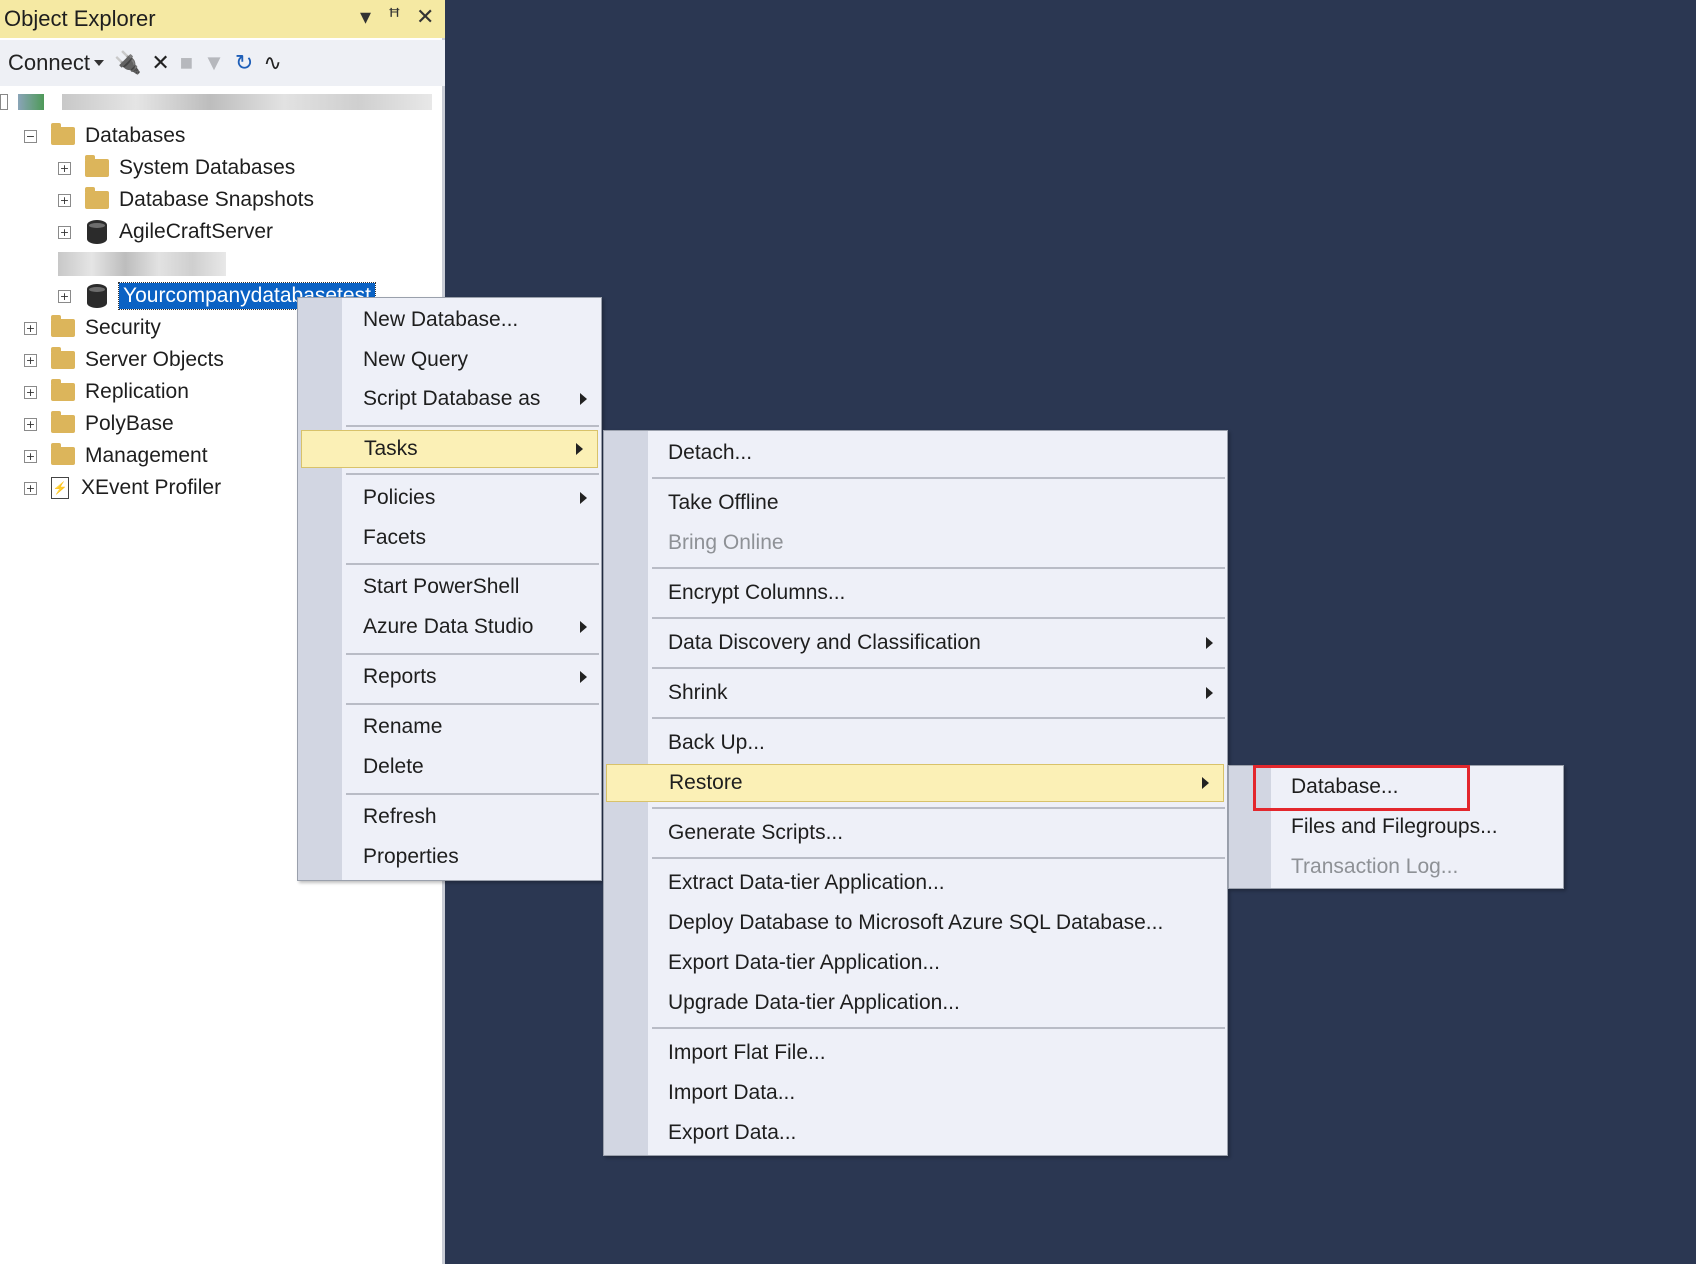  What do you see at coordinates (449, 727) in the screenshot?
I see `menu-item-rename: Rename` at bounding box center [449, 727].